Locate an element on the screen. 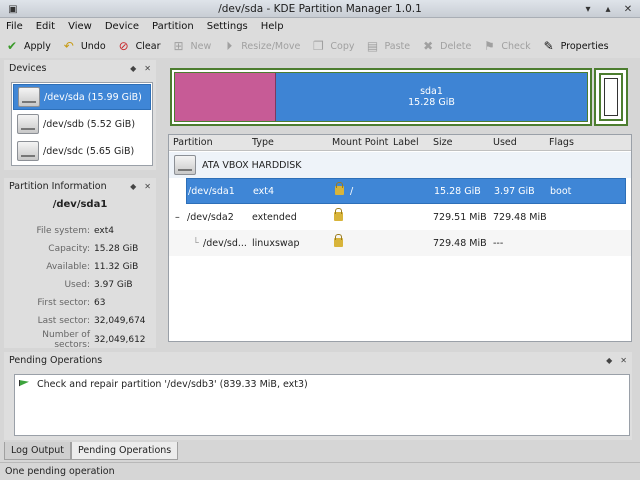  maximize-button: ▴ is located at coordinates (608, 9).